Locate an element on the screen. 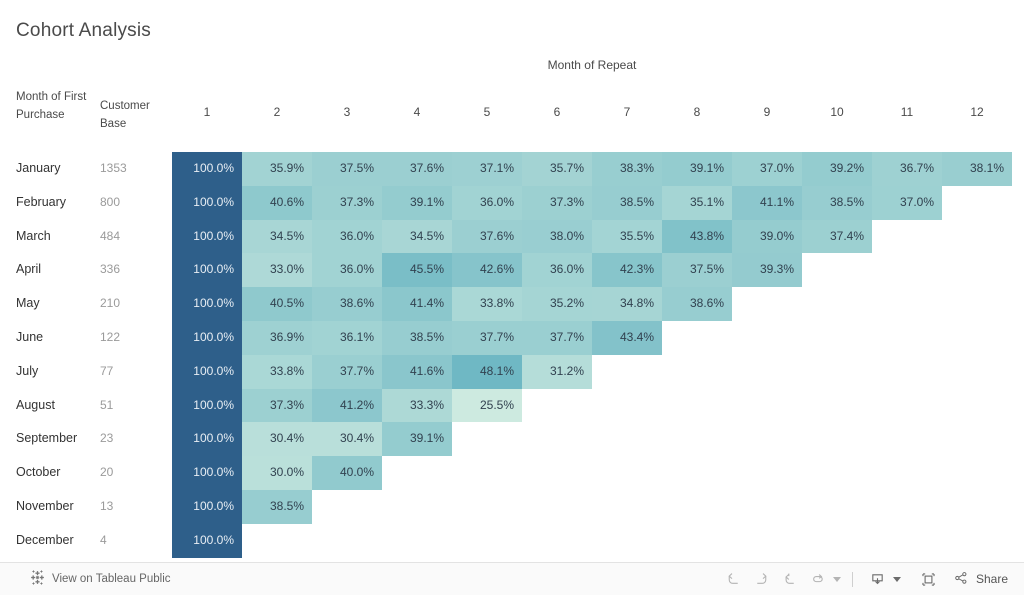 Image resolution: width=1024 pixels, height=595 pixels. heatmap-cell: 37.4% is located at coordinates (837, 236).